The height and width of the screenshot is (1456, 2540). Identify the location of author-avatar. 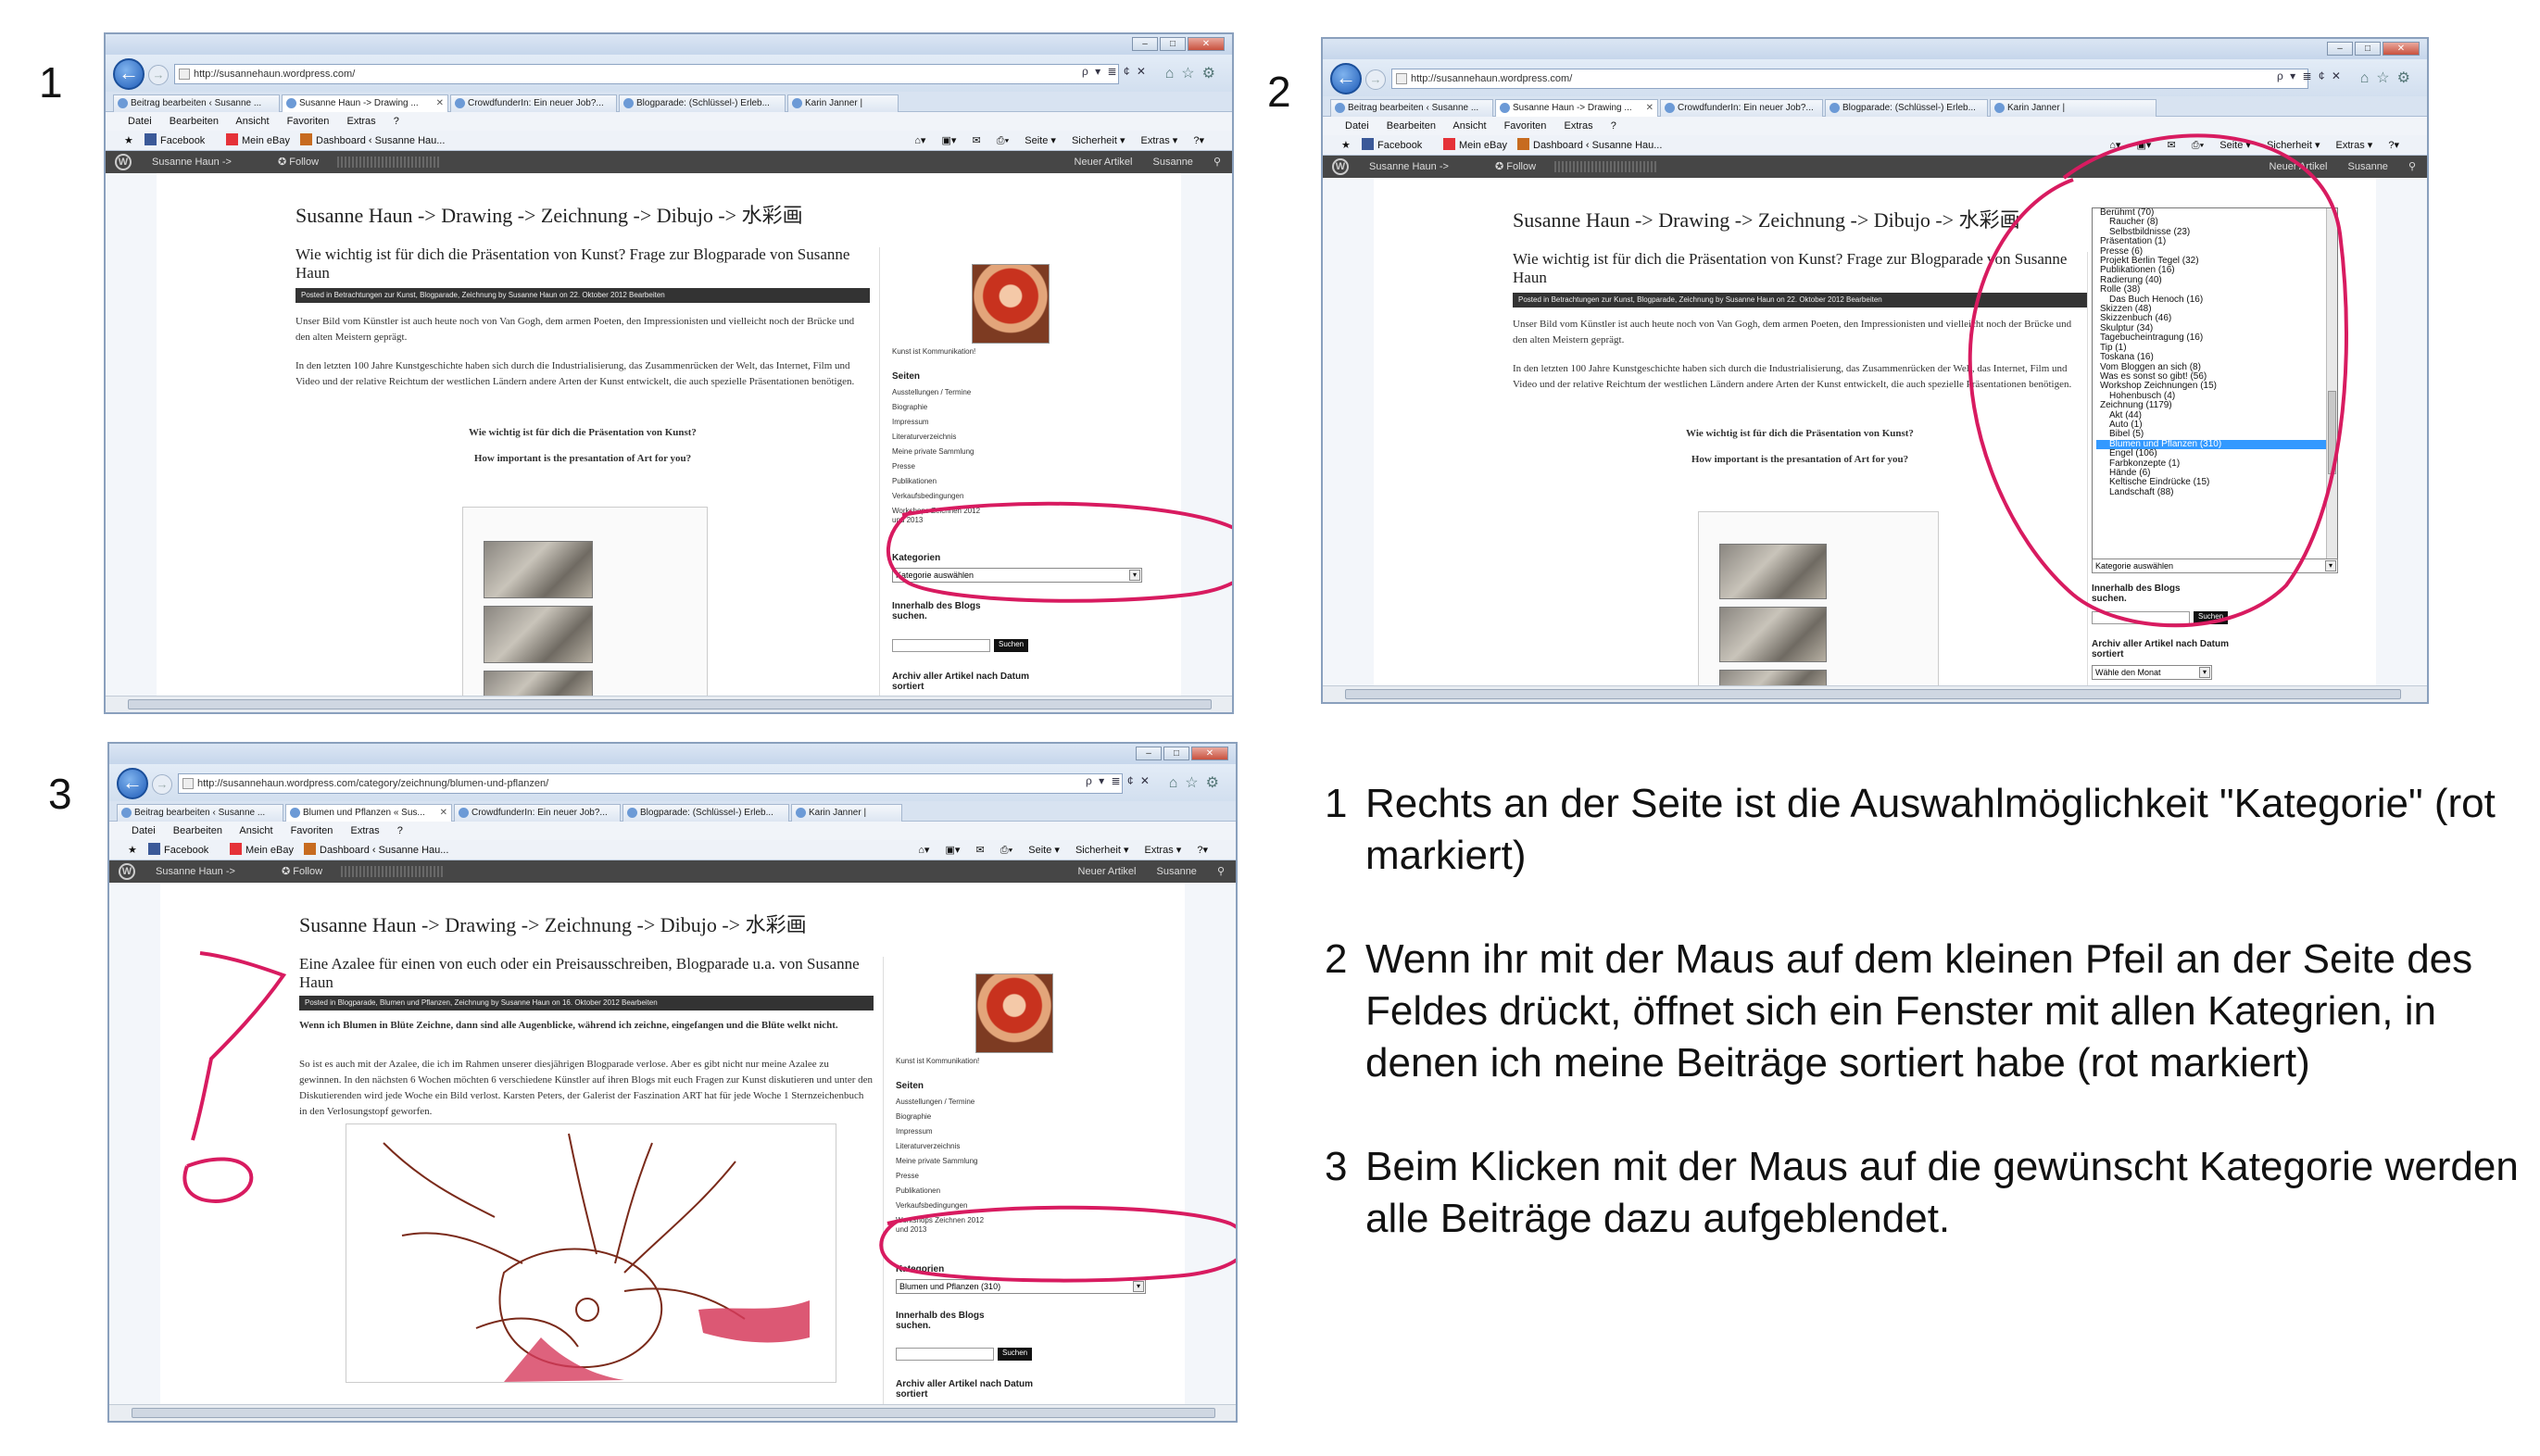
(1011, 304).